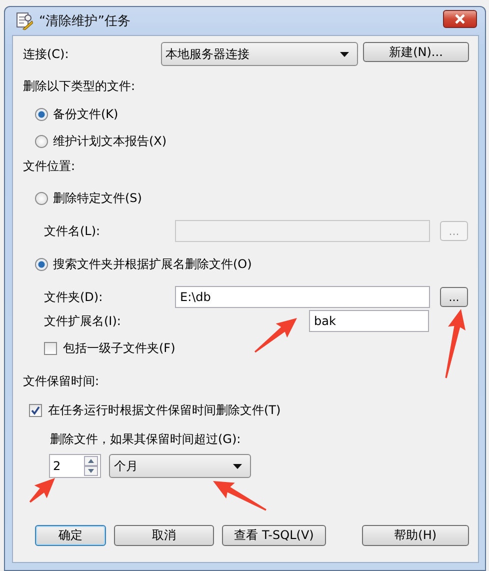 The width and height of the screenshot is (489, 571). I want to click on radio-label: 搜索文件夹并根据扩展名删除文件(O), so click(152, 264).